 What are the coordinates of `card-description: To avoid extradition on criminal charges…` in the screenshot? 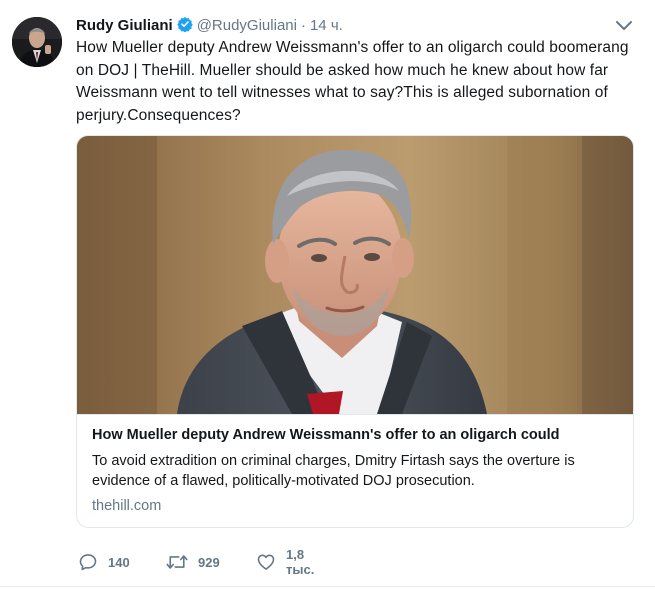 It's located at (333, 471).